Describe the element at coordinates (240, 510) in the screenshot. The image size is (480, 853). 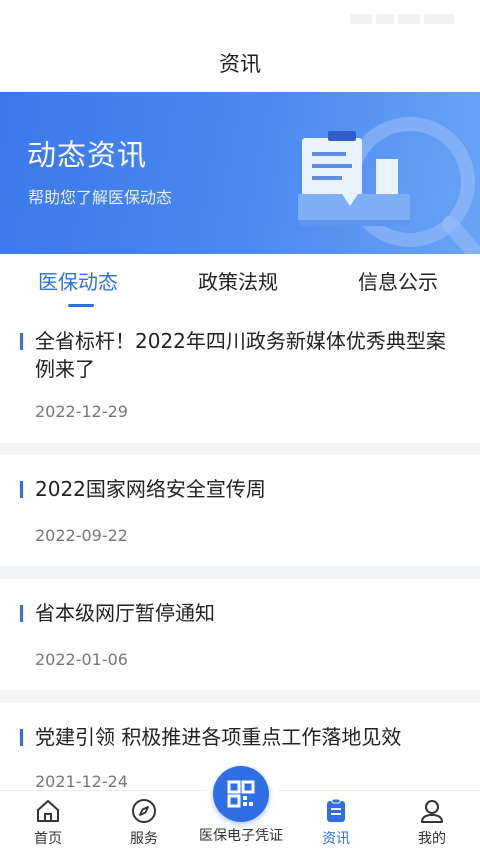
I see `news-item: 2022国家网络安全宣传周 2022-09-22` at that location.